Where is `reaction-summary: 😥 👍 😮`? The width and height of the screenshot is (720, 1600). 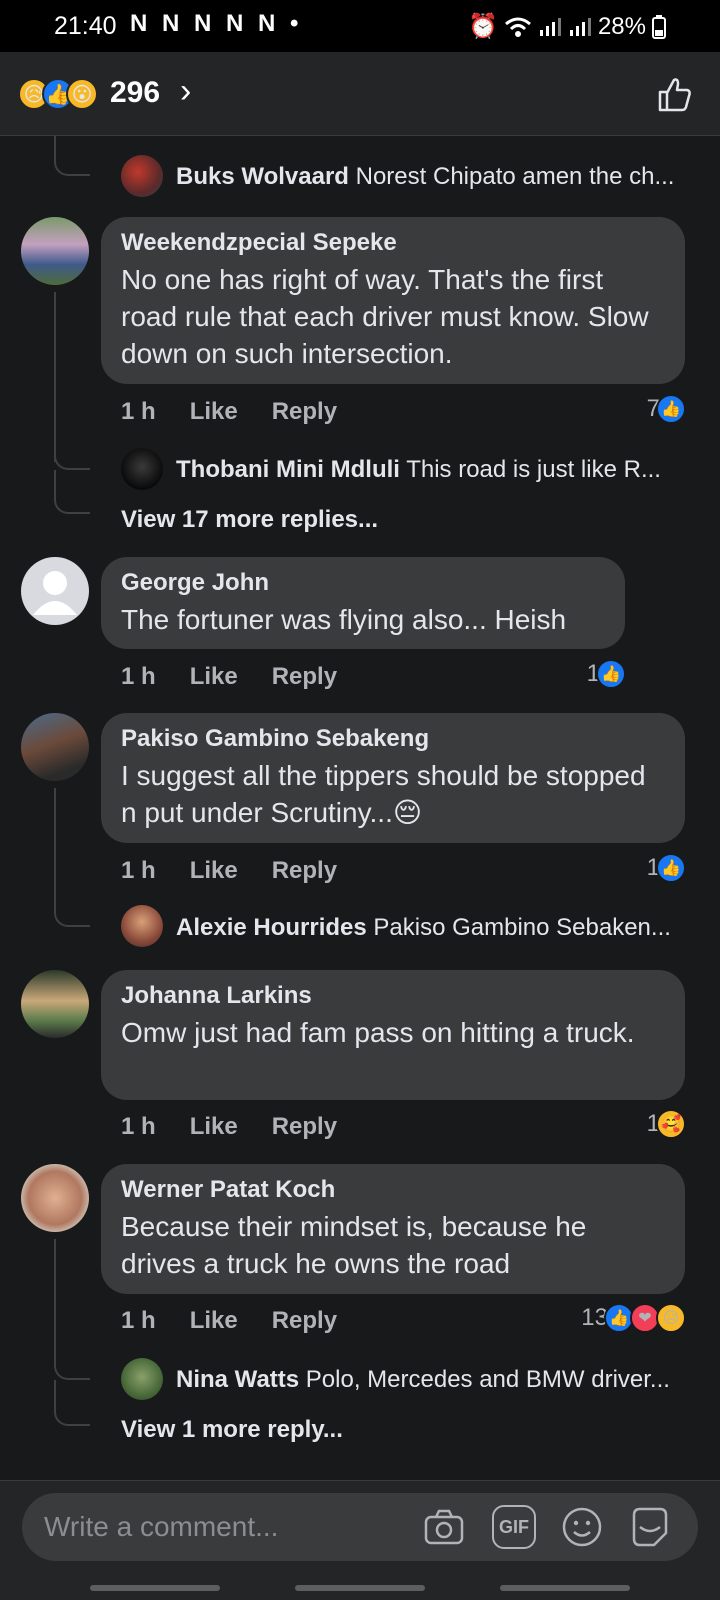
reaction-summary: 😥 👍 😮 is located at coordinates (58, 94).